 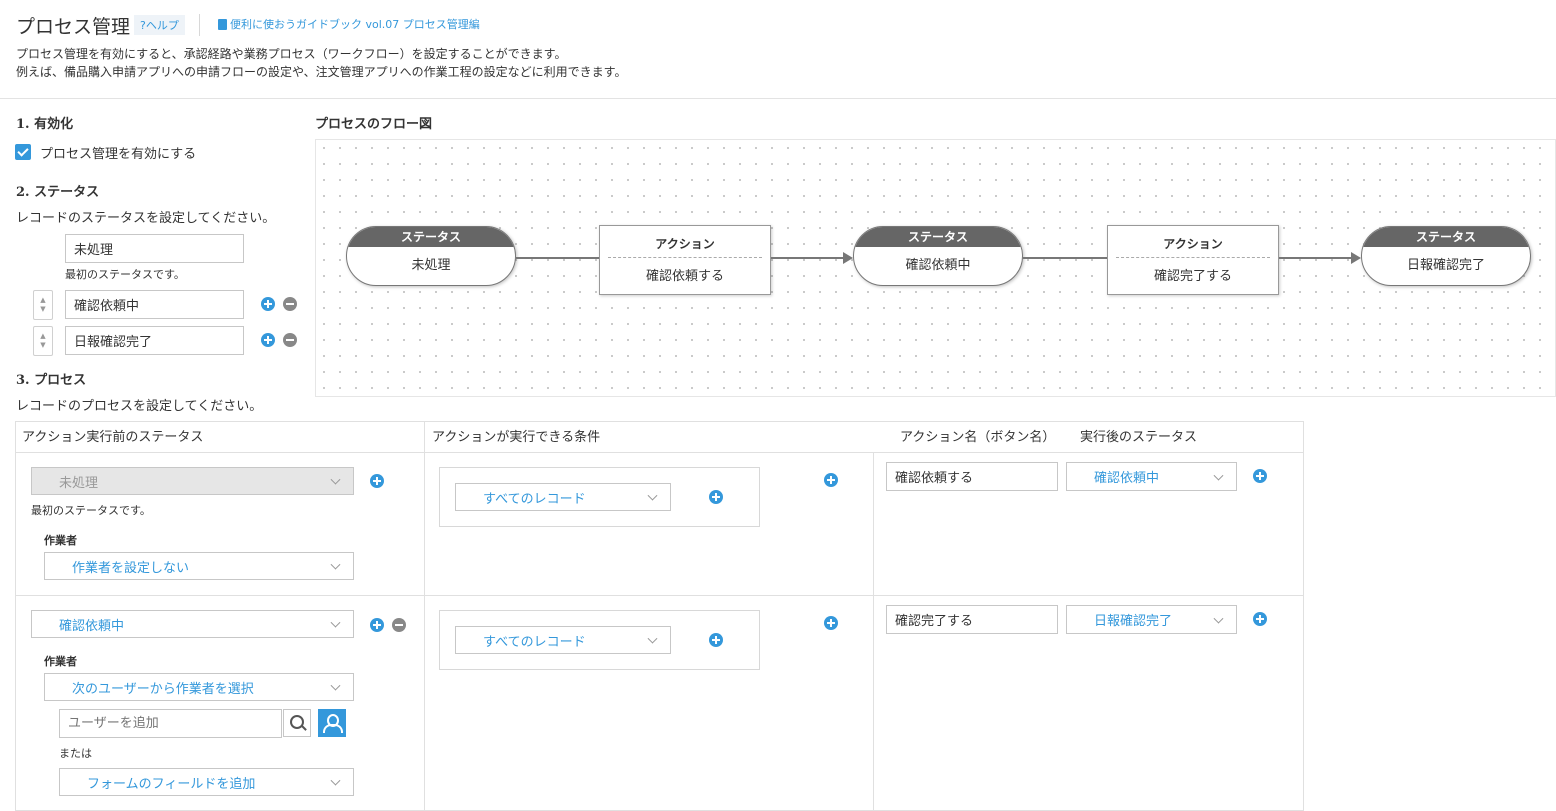 What do you see at coordinates (154, 248) in the screenshot?
I see `status-input-1: 未処理` at bounding box center [154, 248].